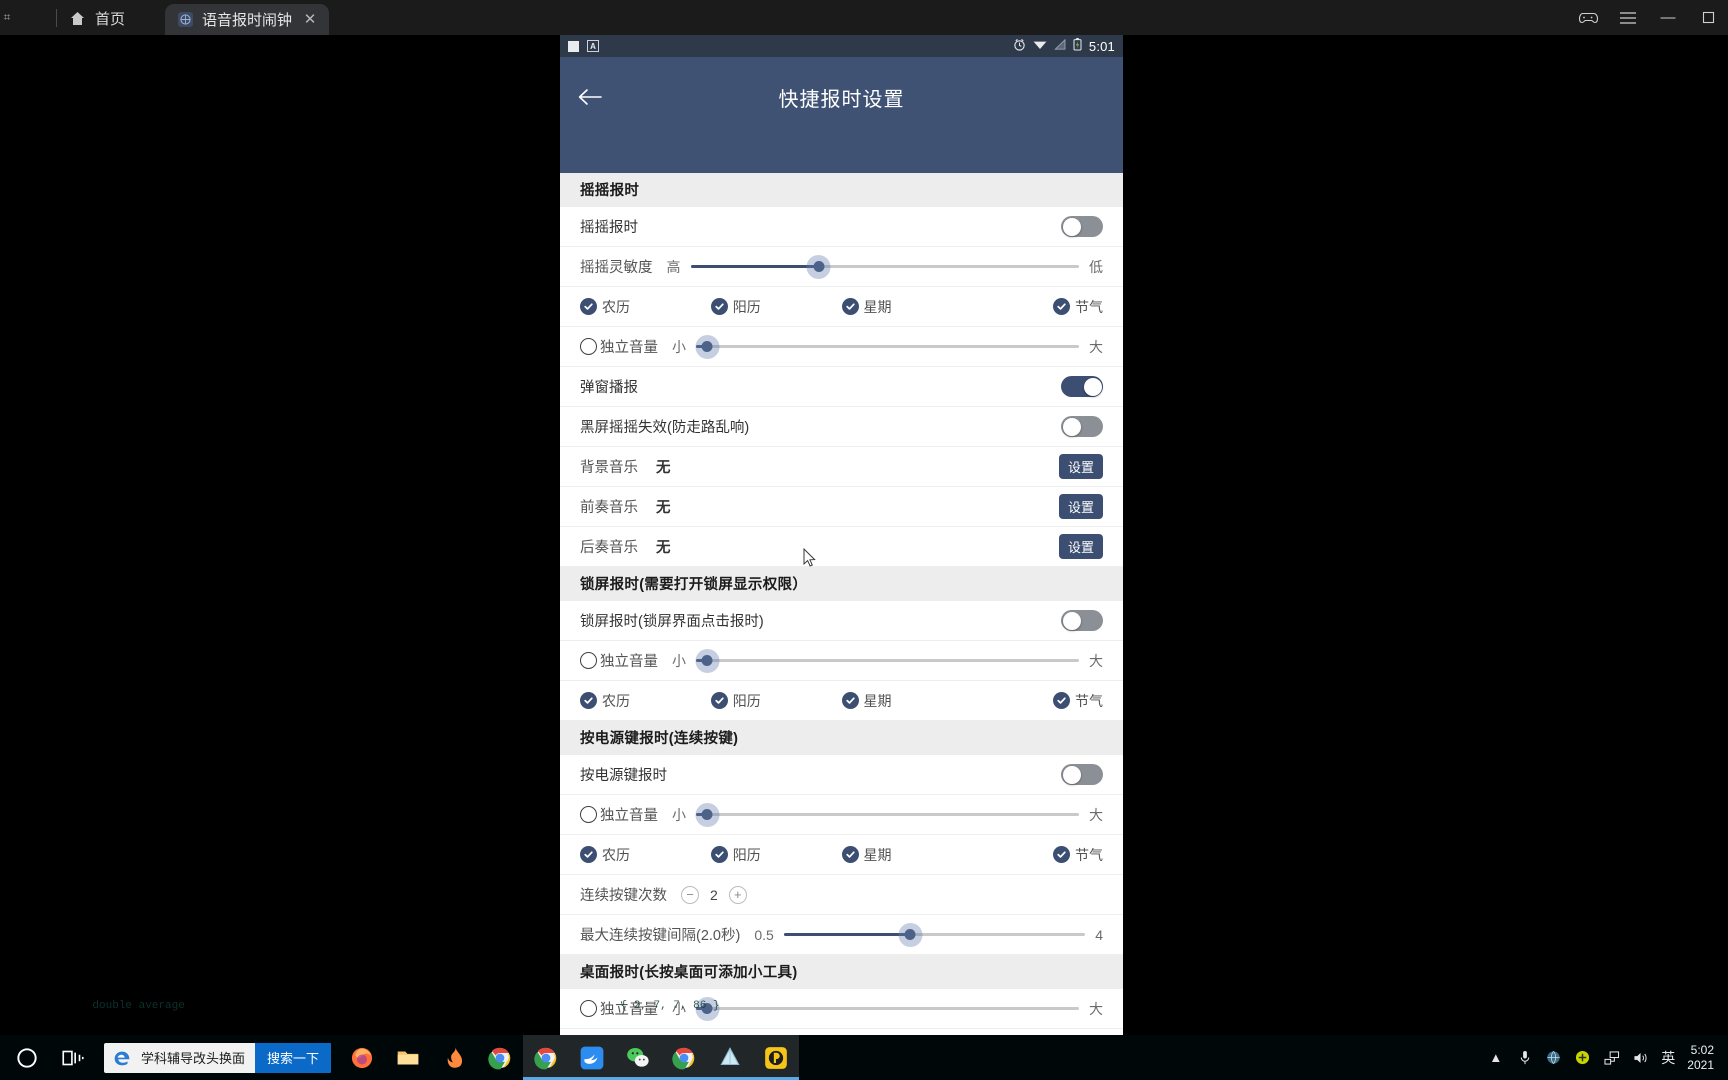 The width and height of the screenshot is (1728, 1080). Describe the element at coordinates (1588, 17) in the screenshot. I see `gamepad-icon` at that location.